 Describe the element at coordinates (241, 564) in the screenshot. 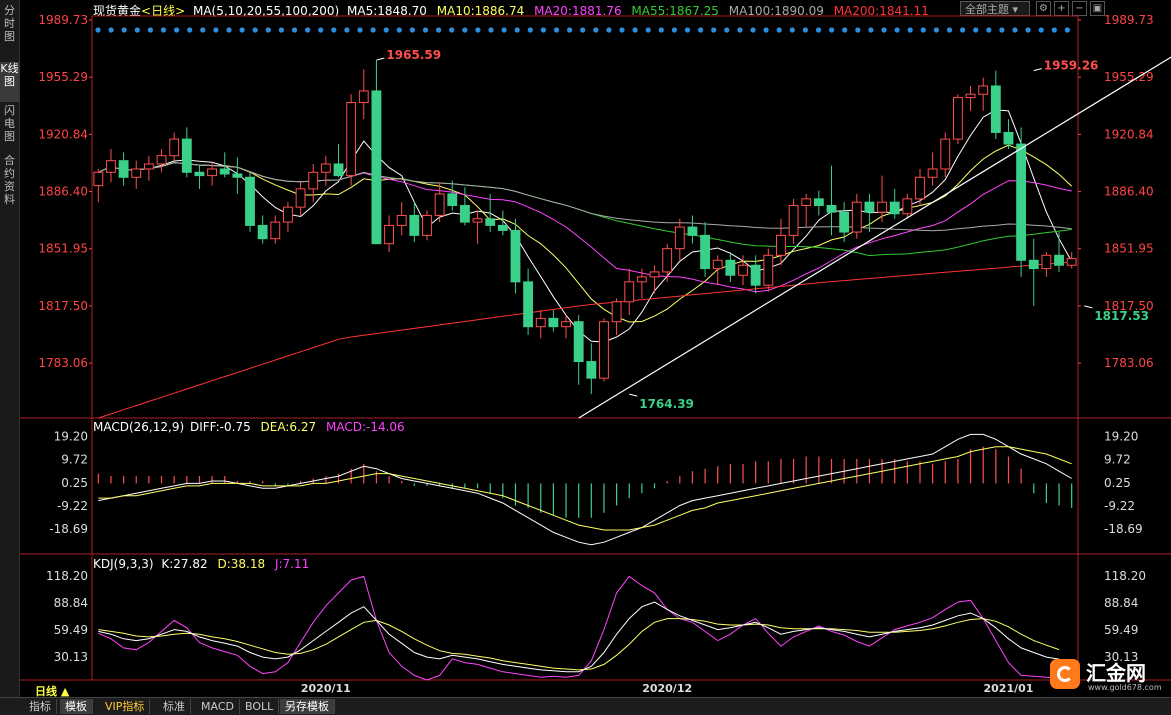

I see `kdj-d-value: D:38.18` at that location.